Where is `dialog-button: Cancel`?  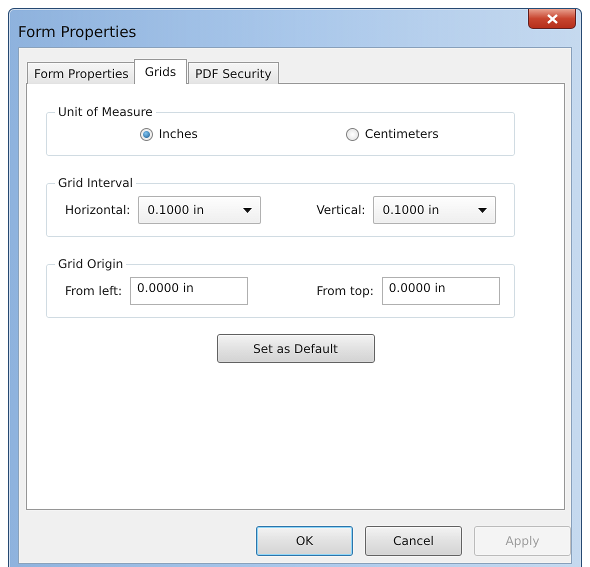
dialog-button: Cancel is located at coordinates (413, 541).